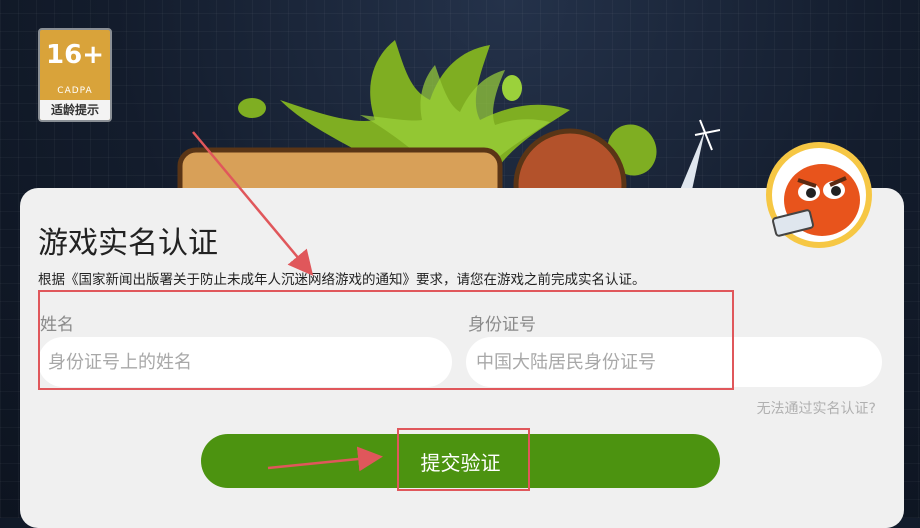 The width and height of the screenshot is (920, 528). I want to click on name-label: 姓名, so click(57, 325).